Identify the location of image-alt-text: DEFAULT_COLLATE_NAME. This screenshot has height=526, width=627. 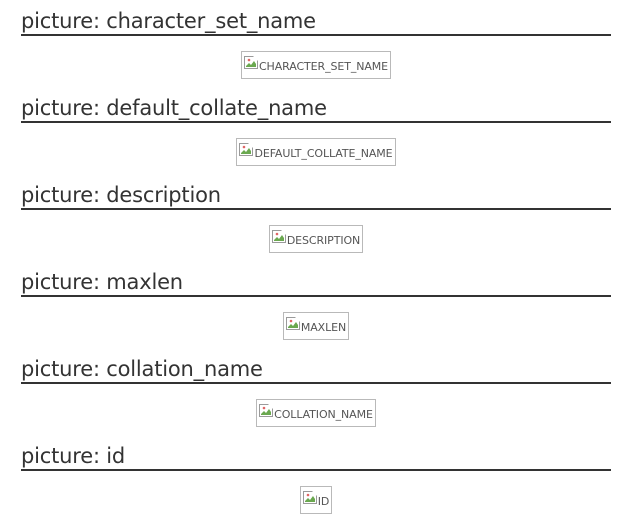
(323, 153).